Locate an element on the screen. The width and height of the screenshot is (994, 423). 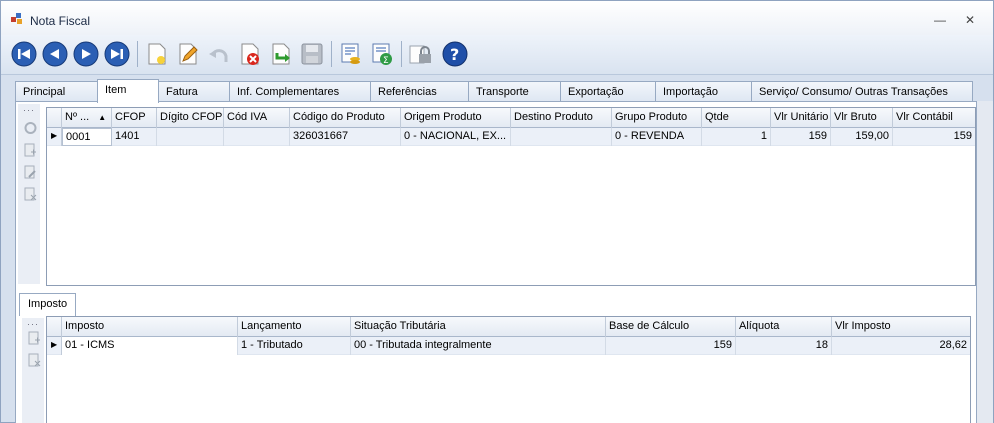
row-indicator-icon: ▶ is located at coordinates (54, 137).